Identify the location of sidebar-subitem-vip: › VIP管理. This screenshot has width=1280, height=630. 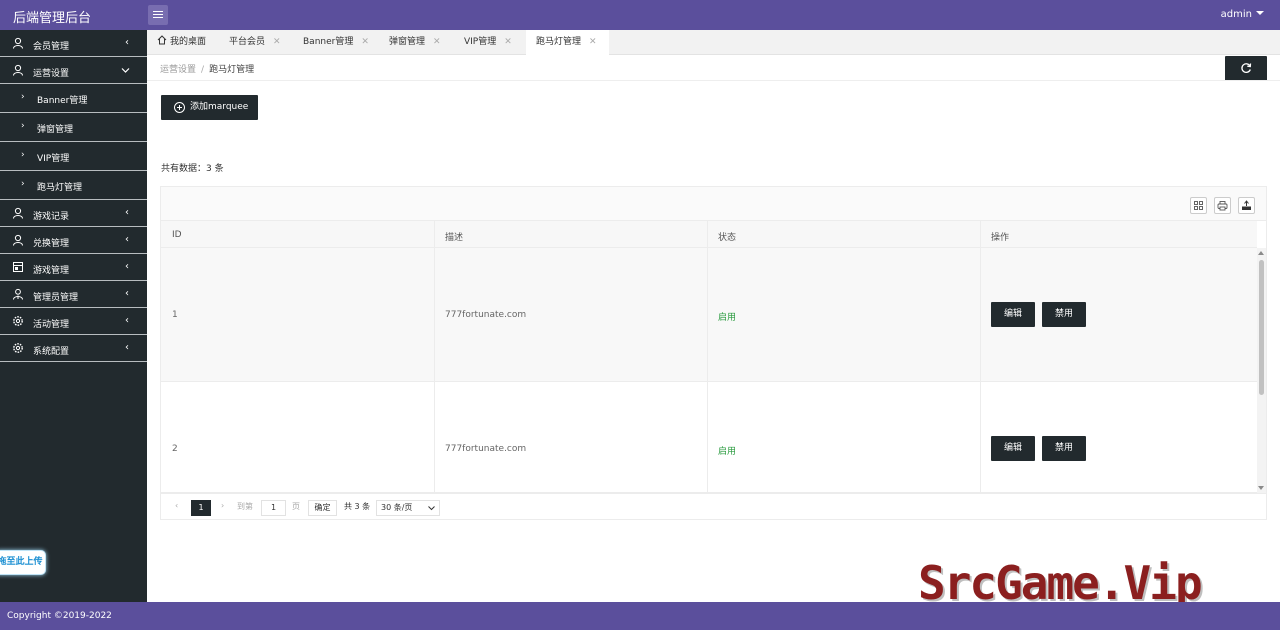
(73, 156).